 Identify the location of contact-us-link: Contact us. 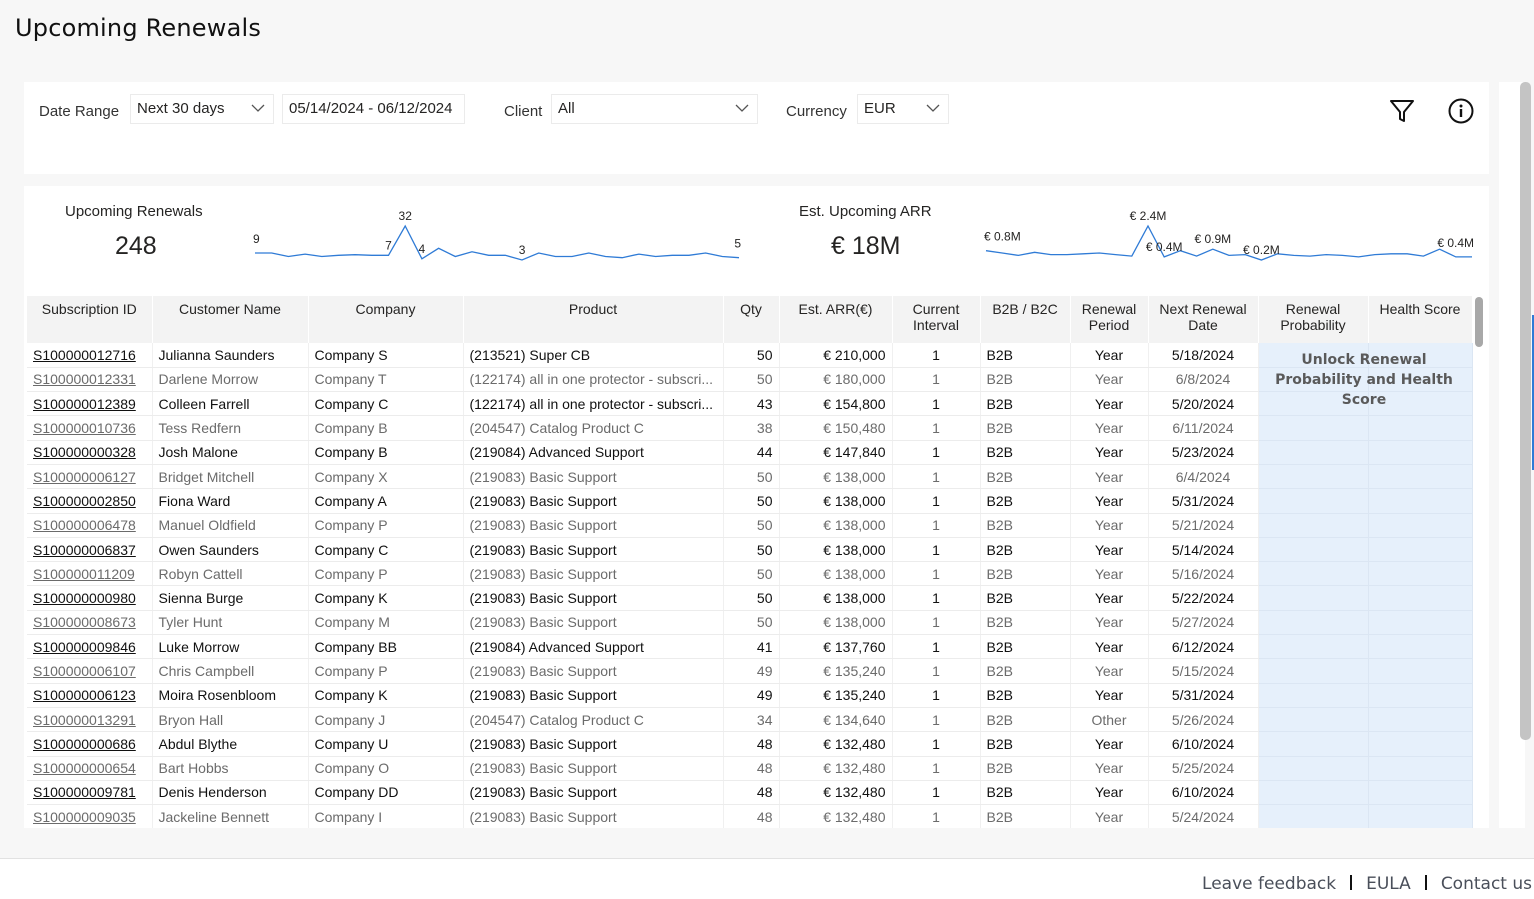
(1486, 884).